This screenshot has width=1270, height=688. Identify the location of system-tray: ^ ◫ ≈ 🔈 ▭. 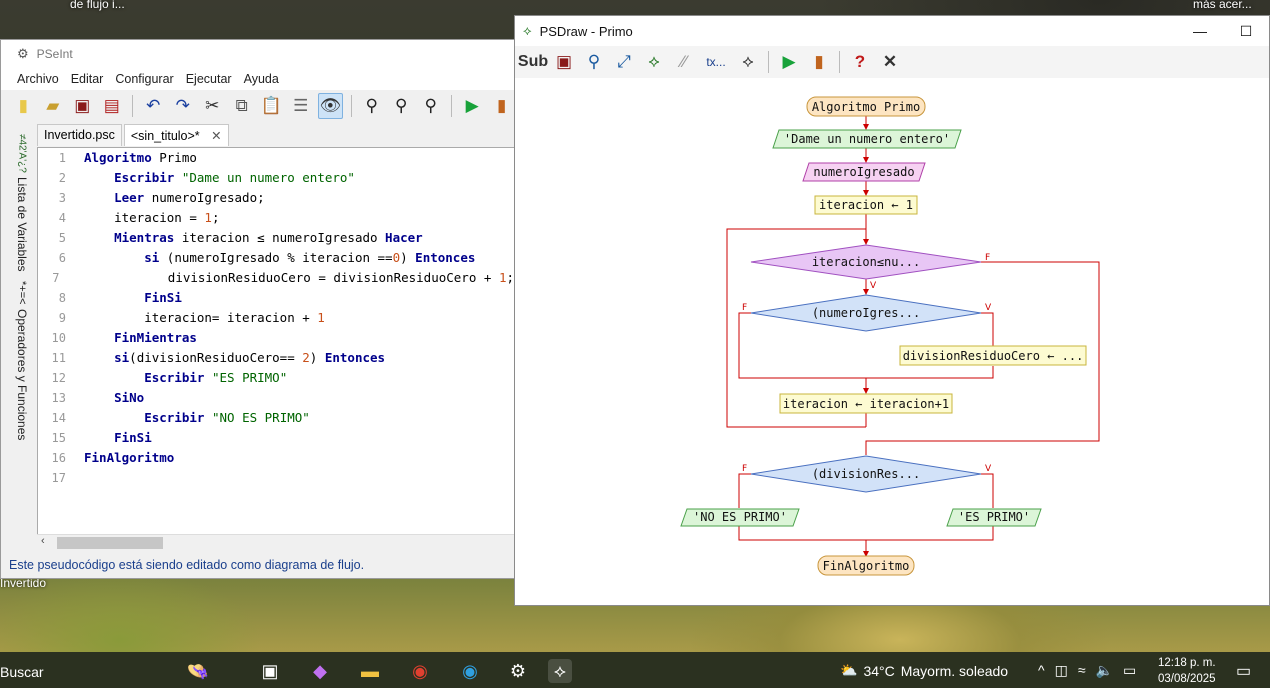
(1087, 670).